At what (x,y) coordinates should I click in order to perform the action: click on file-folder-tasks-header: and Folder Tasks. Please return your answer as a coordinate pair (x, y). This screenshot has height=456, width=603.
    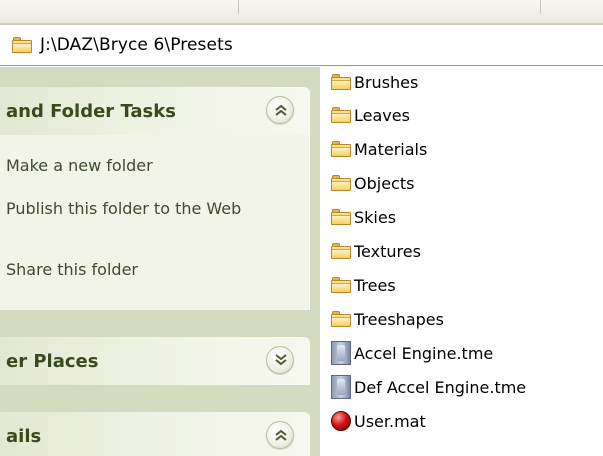
    Looking at the image, I should click on (155, 111).